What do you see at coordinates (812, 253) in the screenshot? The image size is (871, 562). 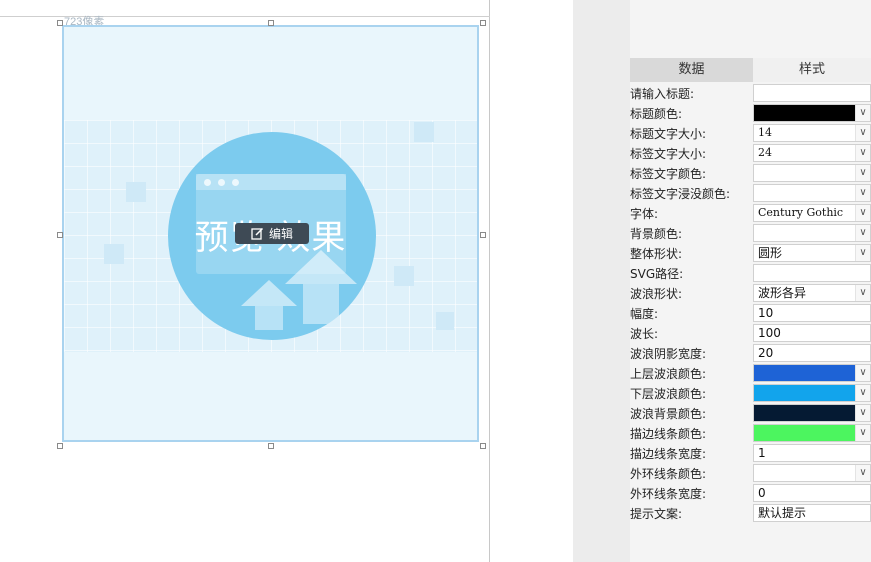 I see `select-field: 圆形 ∨` at bounding box center [812, 253].